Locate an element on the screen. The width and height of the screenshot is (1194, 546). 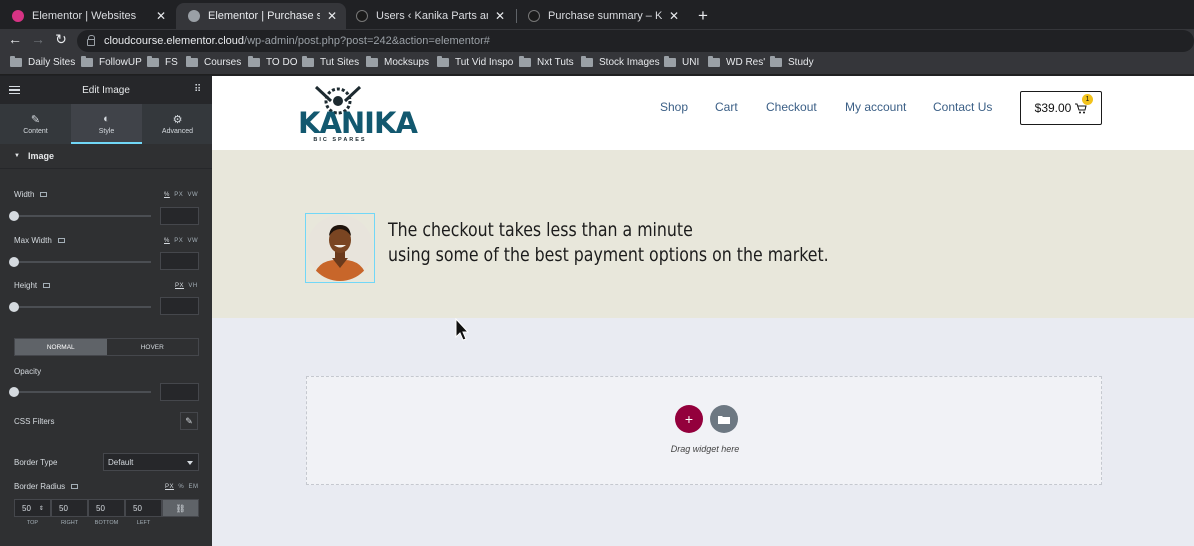
nav-checkout: Checkout is located at coordinates (791, 107).